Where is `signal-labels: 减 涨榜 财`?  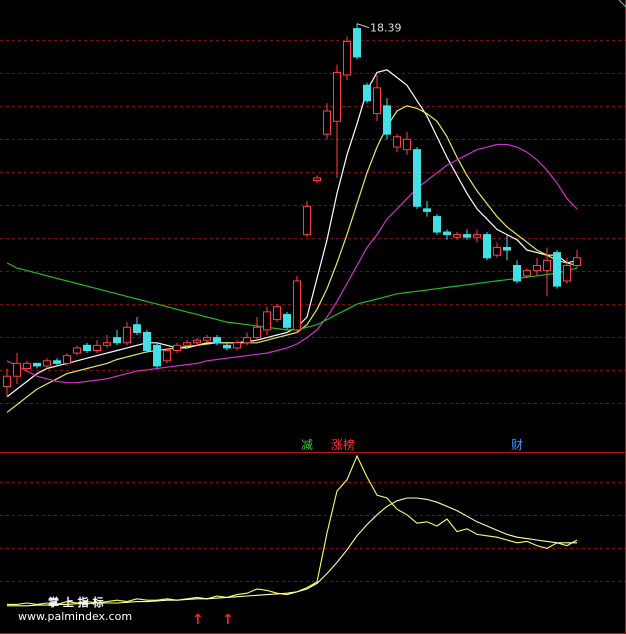
signal-labels: 减 涨榜 财 is located at coordinates (412, 444).